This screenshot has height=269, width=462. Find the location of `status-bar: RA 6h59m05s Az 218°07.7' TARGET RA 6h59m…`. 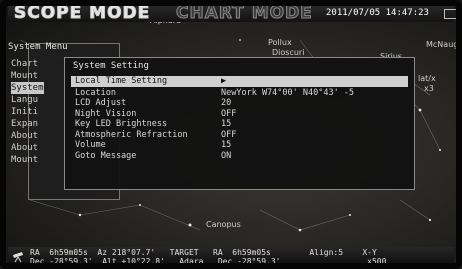

status-bar: RA 6h59m05s Az 218°07.7' TARGET RA 6h59m… is located at coordinates (231, 257).